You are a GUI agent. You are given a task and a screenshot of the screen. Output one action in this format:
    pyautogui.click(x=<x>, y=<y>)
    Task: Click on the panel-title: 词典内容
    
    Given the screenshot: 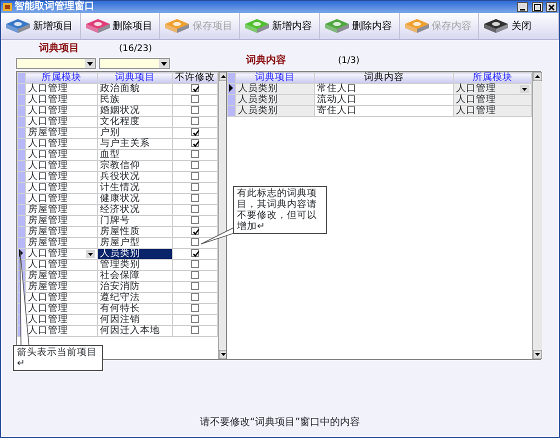 What is the action you would take?
    pyautogui.click(x=266, y=60)
    